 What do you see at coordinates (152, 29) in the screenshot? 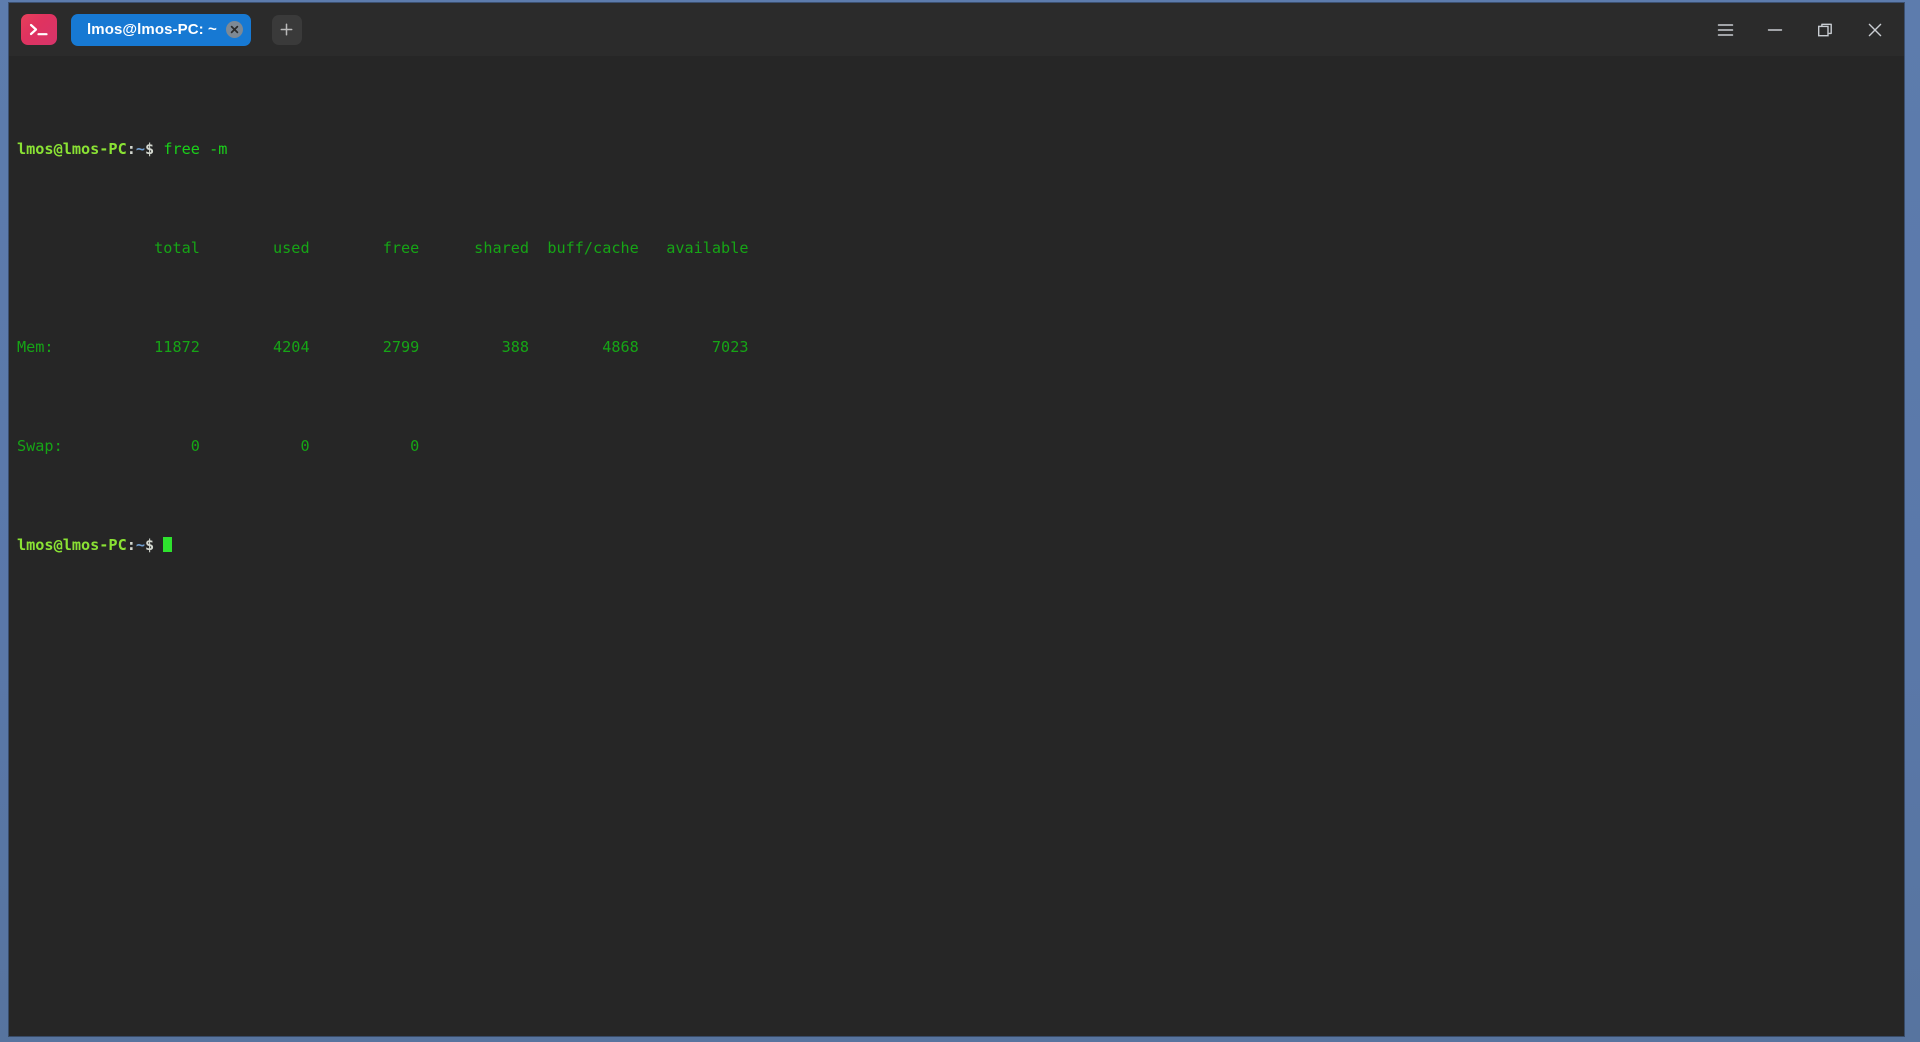
I see `tab-label: lmos@lmos-PC: ~` at bounding box center [152, 29].